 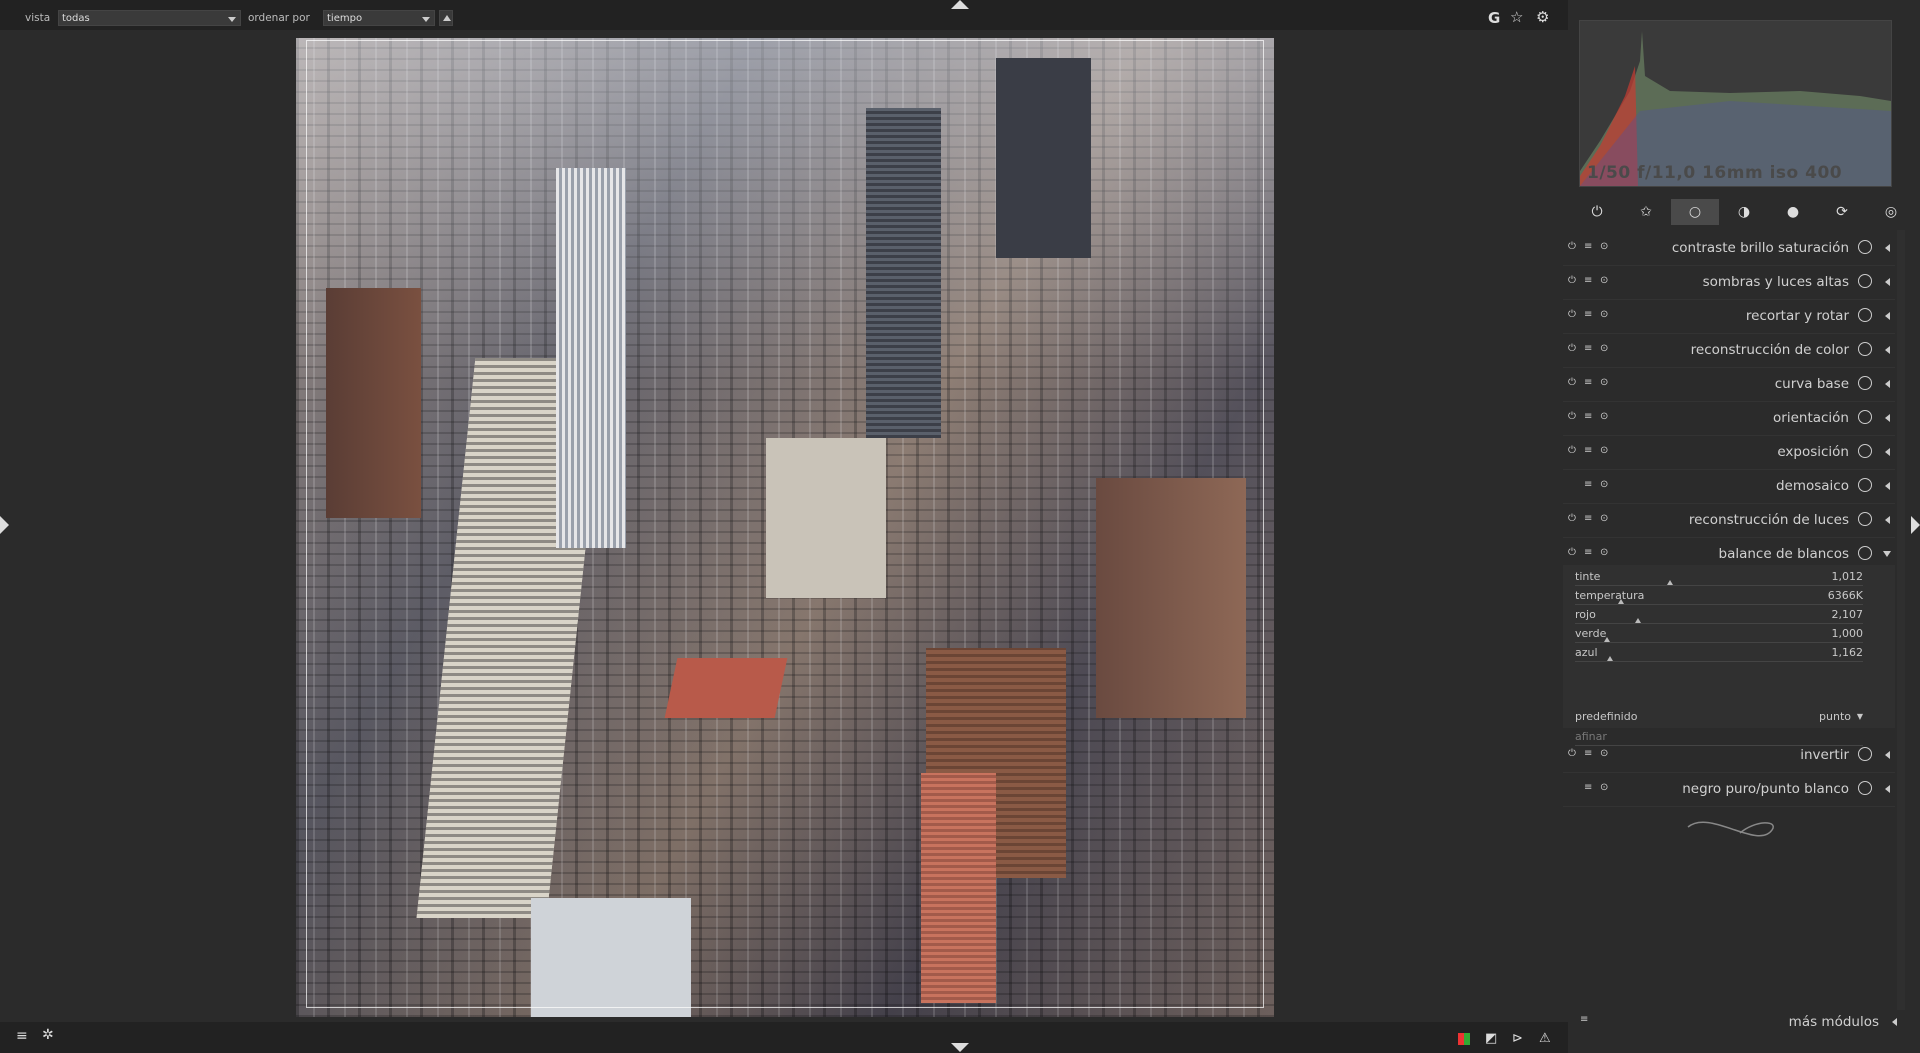 What do you see at coordinates (1729, 486) in the screenshot?
I see `module-row: ≡ ⊙ demosaico` at bounding box center [1729, 486].